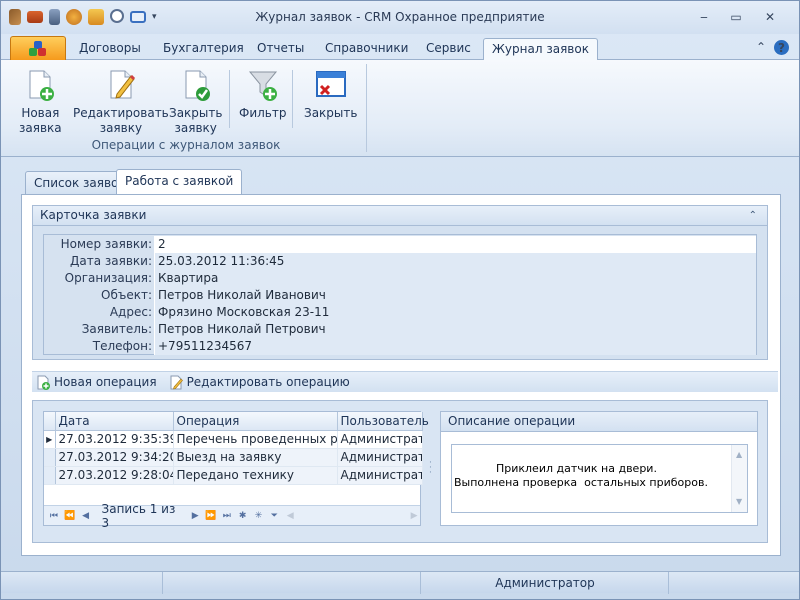 This screenshot has height=600, width=800. I want to click on field-label: Номер заявки:, so click(106, 244).